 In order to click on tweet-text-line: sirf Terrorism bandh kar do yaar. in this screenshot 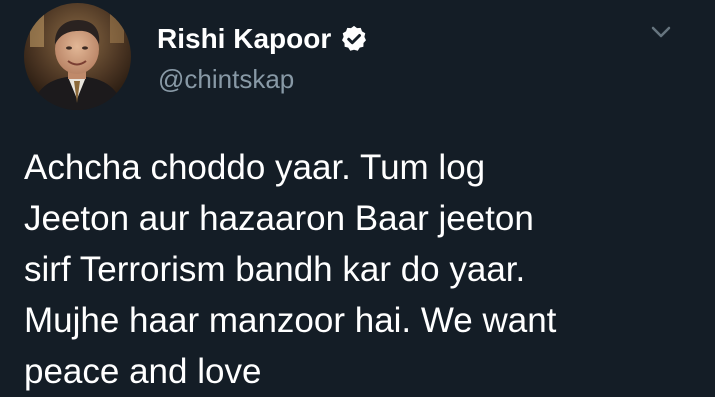, I will do `click(275, 269)`.